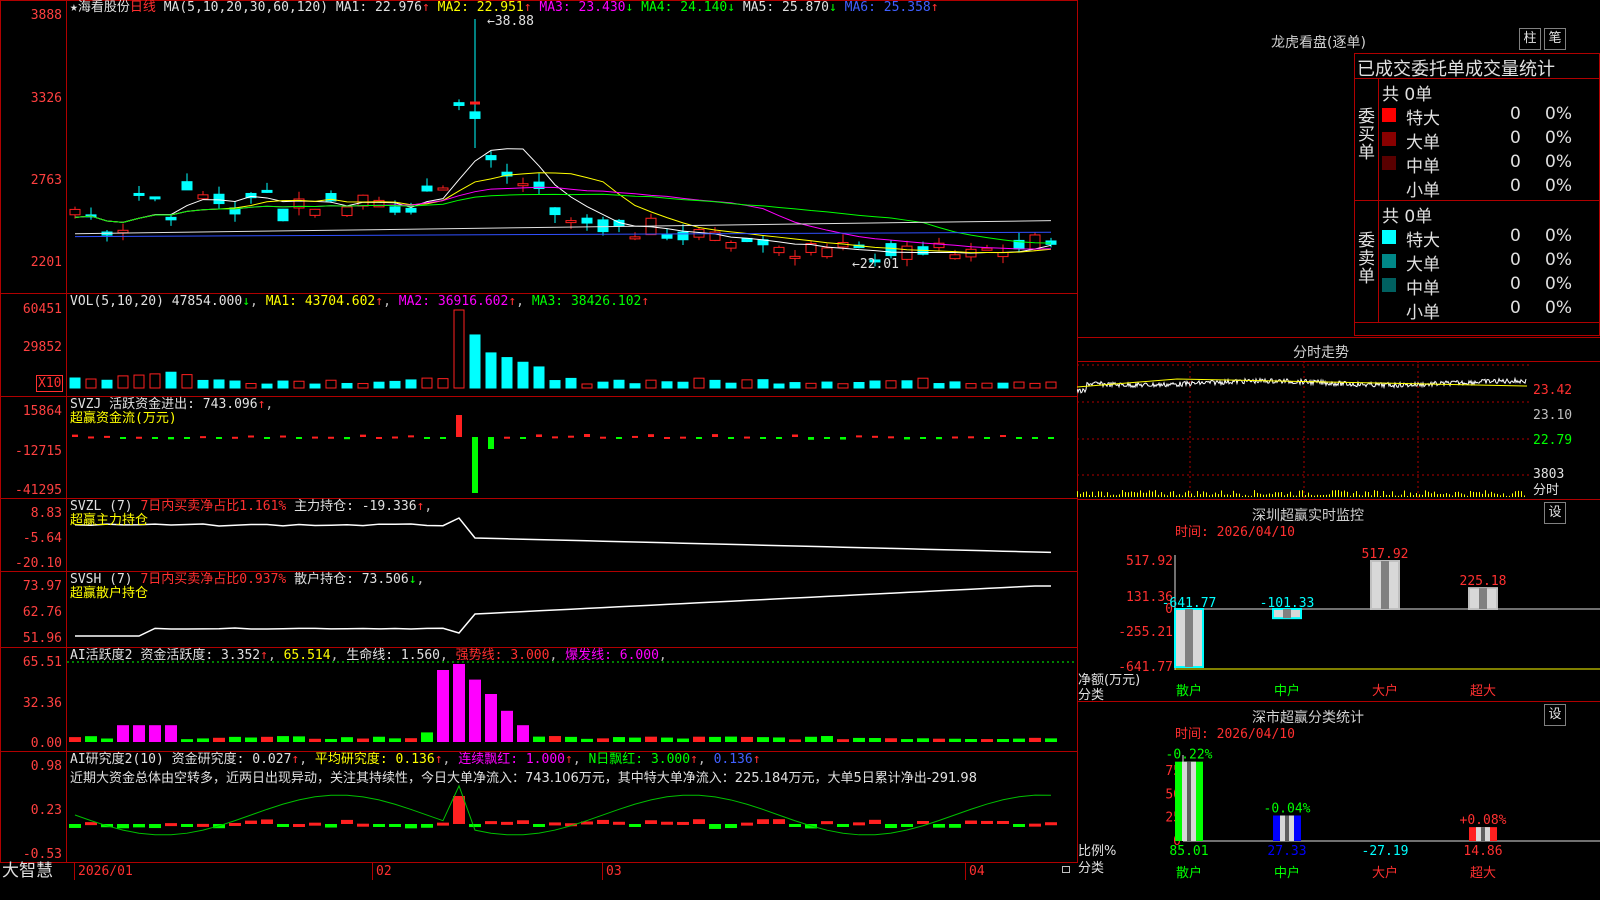  Describe the element at coordinates (246, 7) in the screenshot. I see `ma-params: MA(5,10,20,30,60,120)` at that location.